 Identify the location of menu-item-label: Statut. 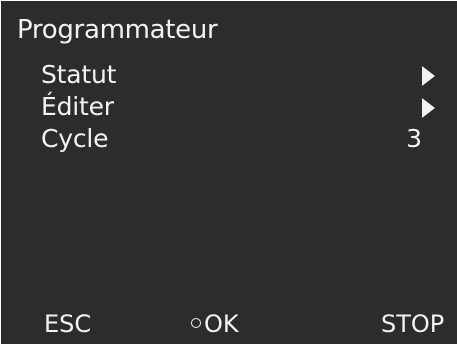
(79, 74).